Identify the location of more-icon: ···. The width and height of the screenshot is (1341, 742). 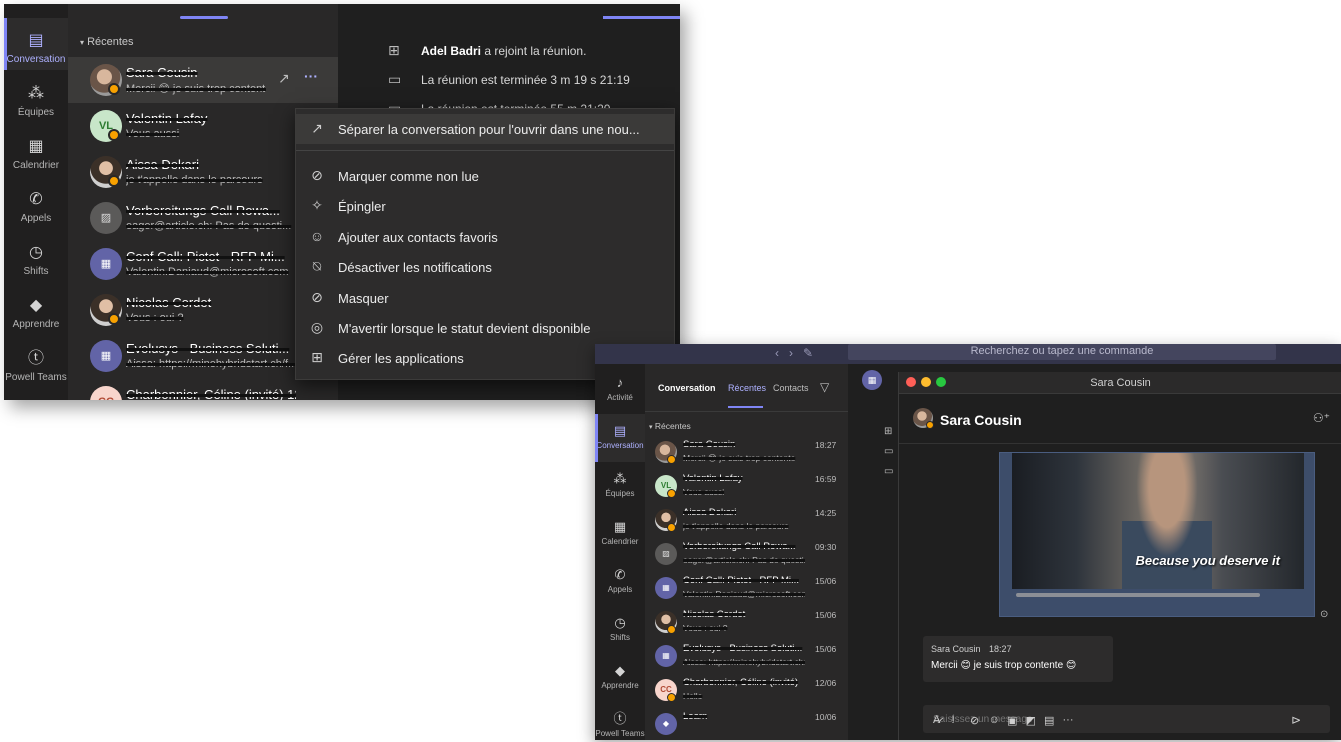
(1068, 720).